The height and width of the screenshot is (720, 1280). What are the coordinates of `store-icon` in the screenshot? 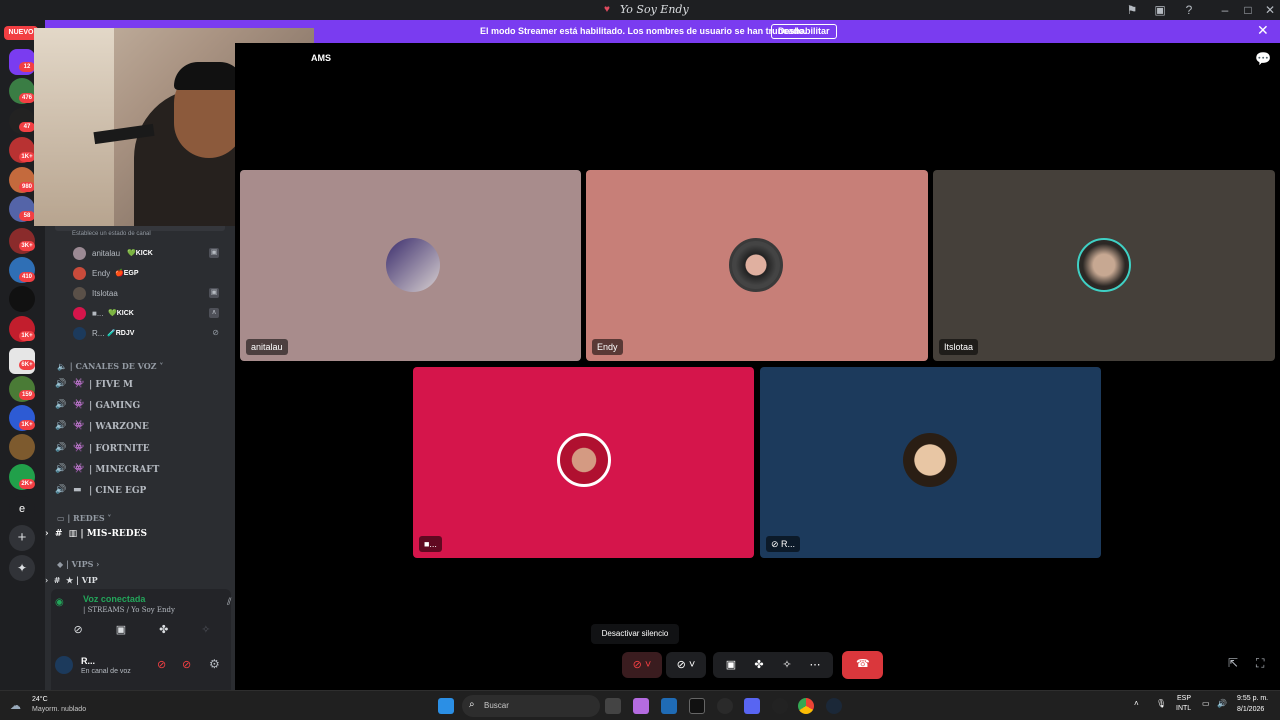 It's located at (669, 706).